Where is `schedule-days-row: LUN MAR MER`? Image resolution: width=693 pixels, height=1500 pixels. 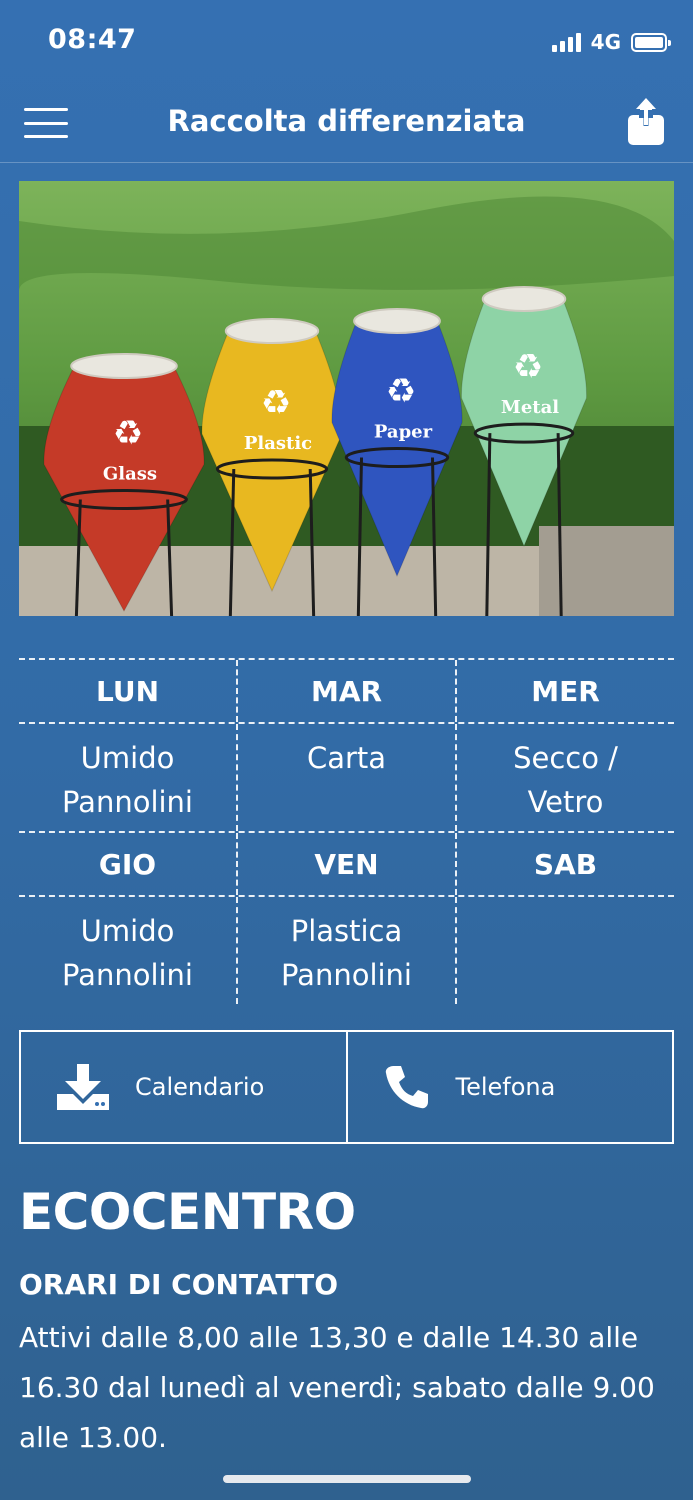 schedule-days-row: LUN MAR MER is located at coordinates (346, 692).